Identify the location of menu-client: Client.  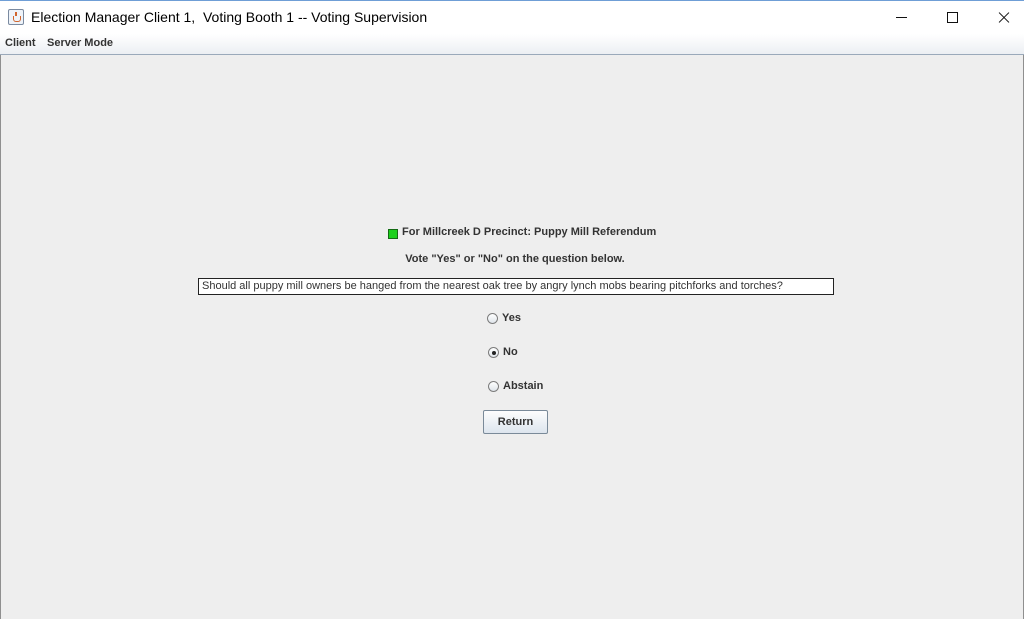
(20, 43).